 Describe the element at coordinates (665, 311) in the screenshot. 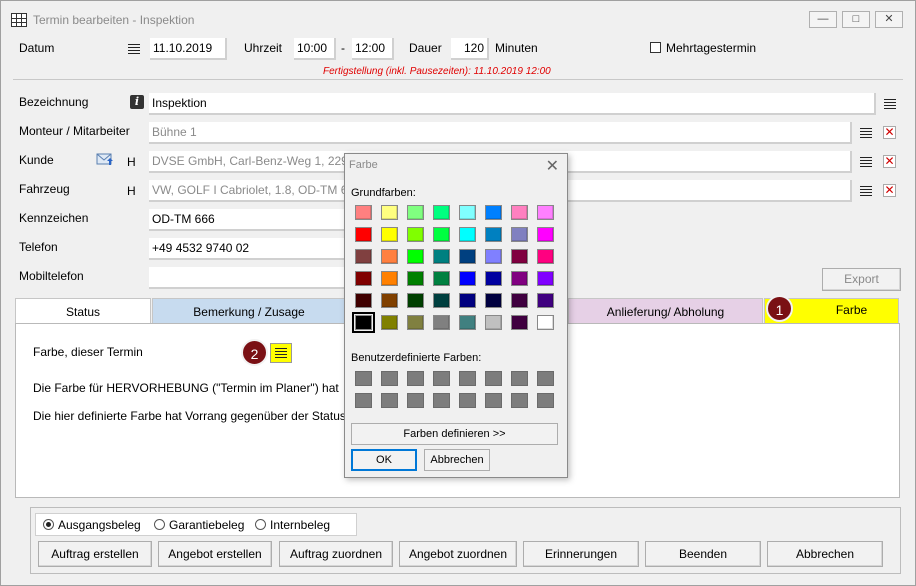

I see `tab-anlieferung: Anlieferung/ Abholung` at that location.